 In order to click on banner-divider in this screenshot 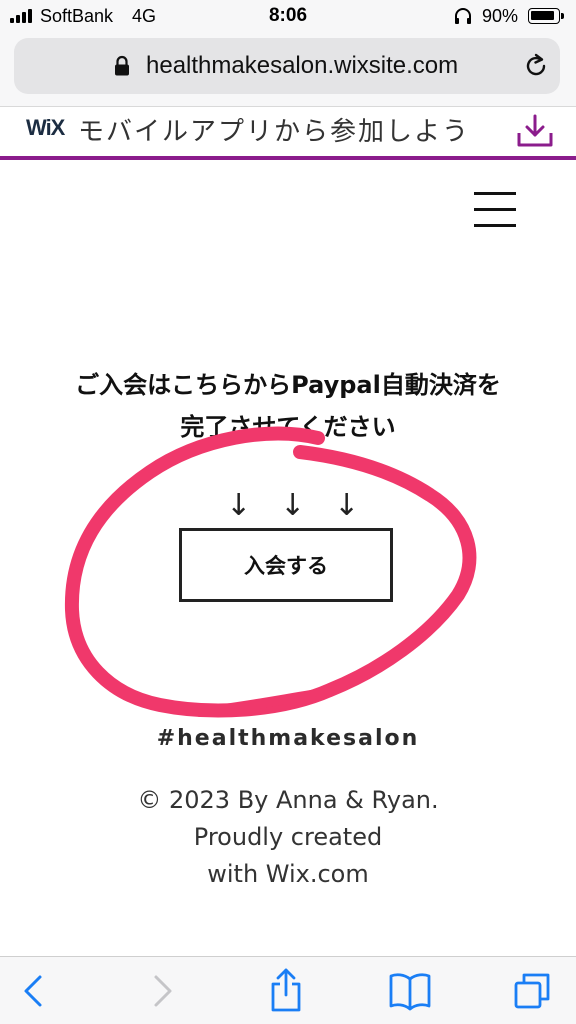, I will do `click(288, 158)`.